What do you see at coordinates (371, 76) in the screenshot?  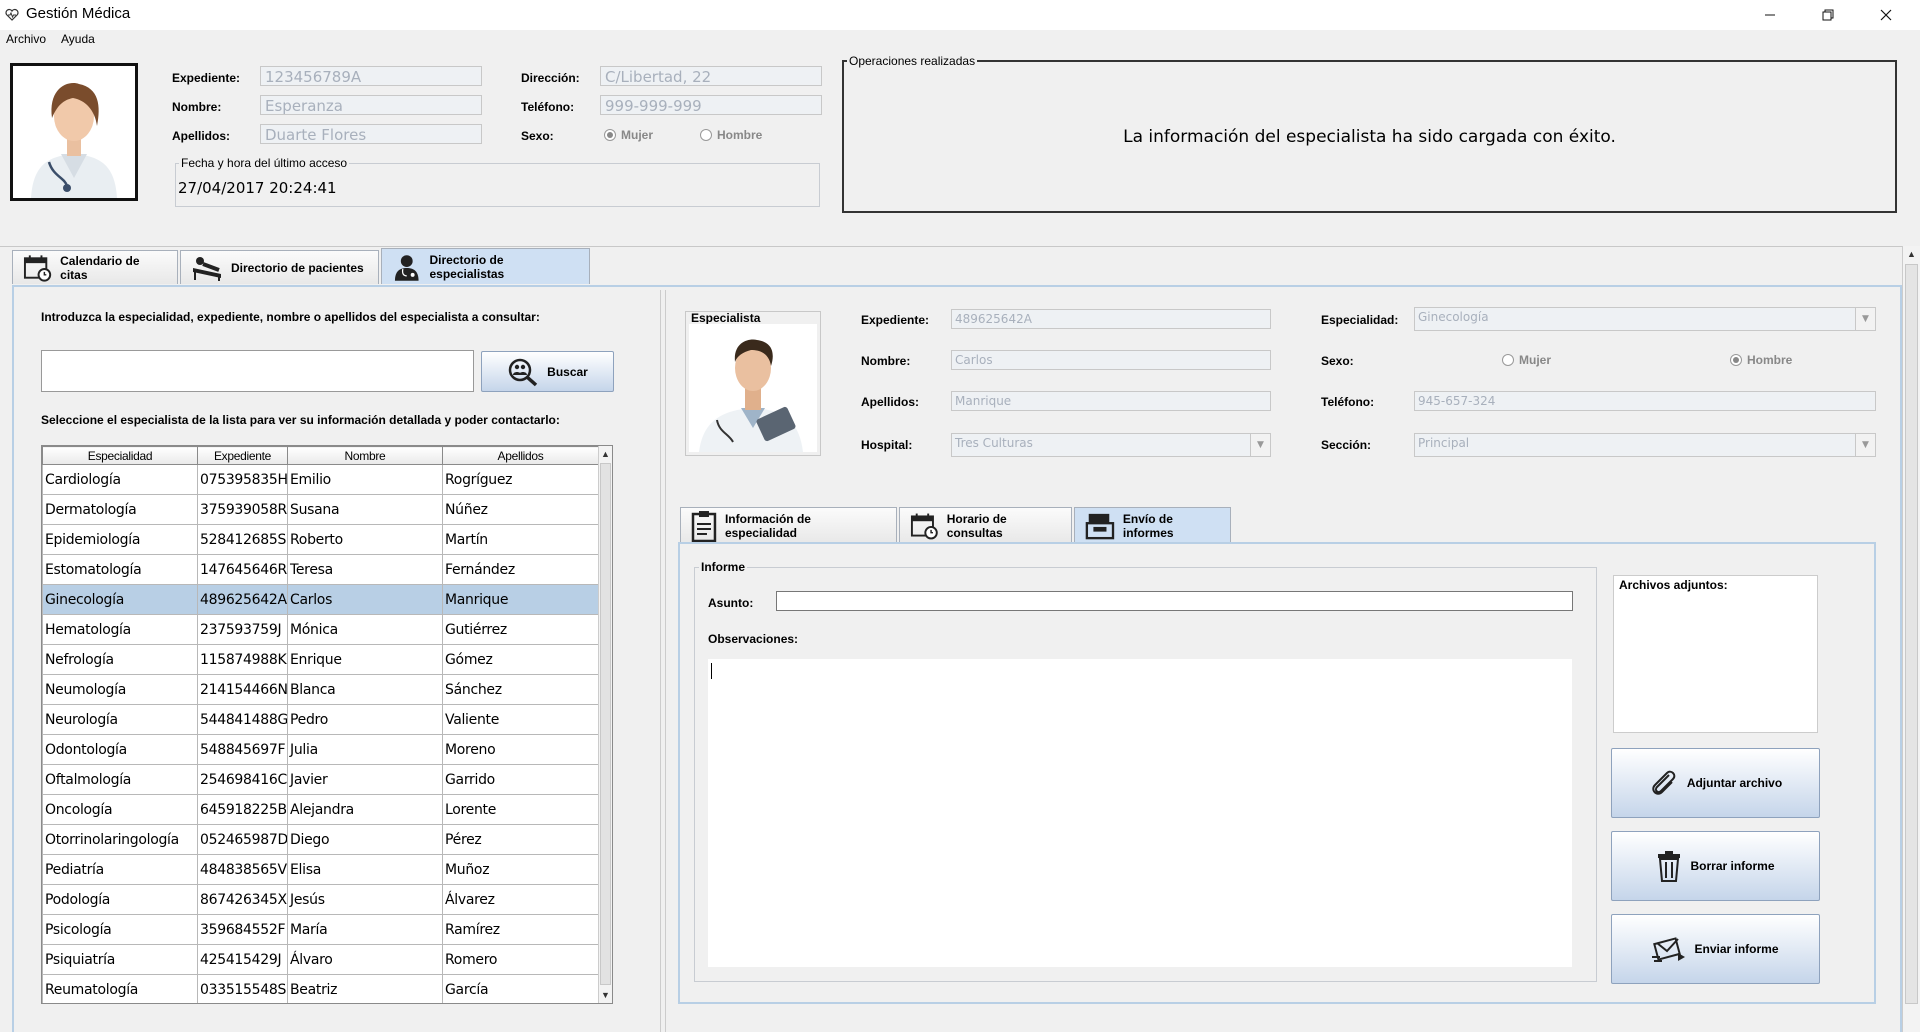 I see `user-expediente-field: 123456789A` at bounding box center [371, 76].